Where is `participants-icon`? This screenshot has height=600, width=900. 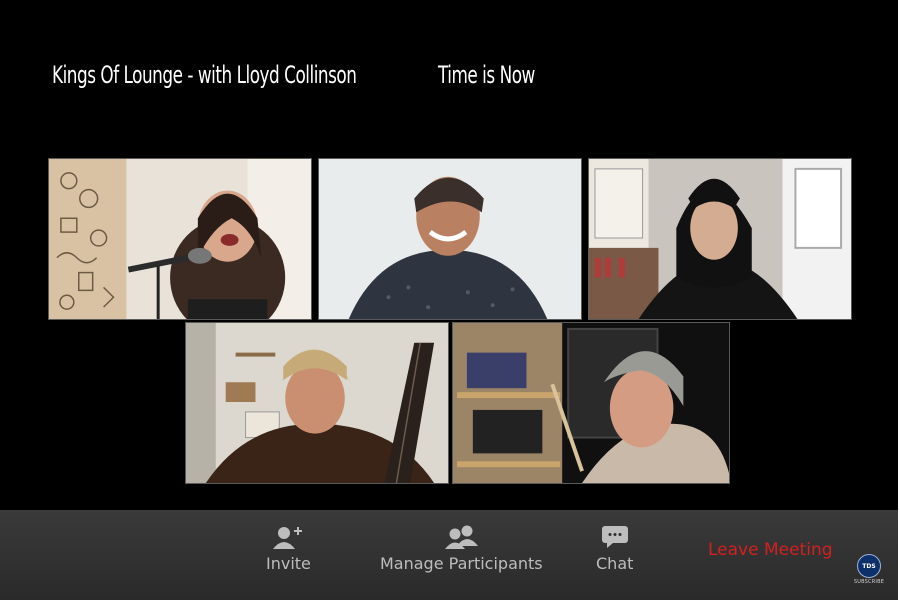 participants-icon is located at coordinates (462, 537).